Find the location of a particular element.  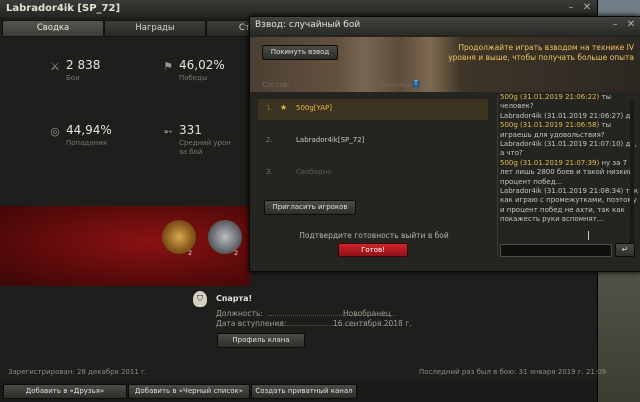

platoon-slot-1: 1. ★ 500g[YAP] is located at coordinates (373, 109).